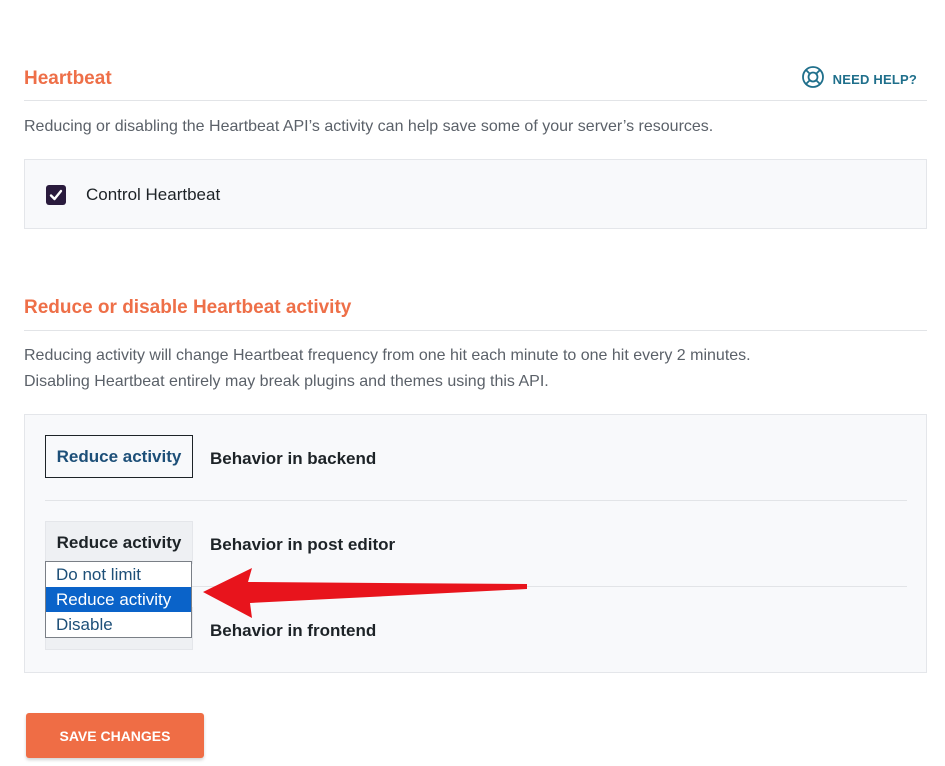  Describe the element at coordinates (118, 624) in the screenshot. I see `dropdown-option-disable: Disable` at that location.